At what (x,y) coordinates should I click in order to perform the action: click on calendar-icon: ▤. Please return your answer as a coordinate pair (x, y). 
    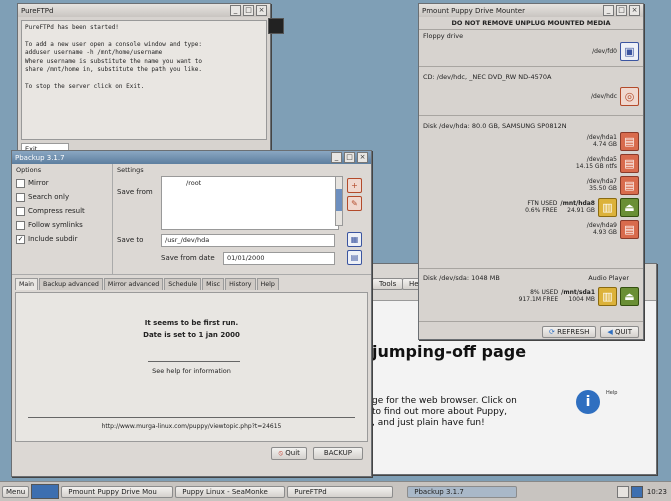
    Looking at the image, I should click on (354, 257).